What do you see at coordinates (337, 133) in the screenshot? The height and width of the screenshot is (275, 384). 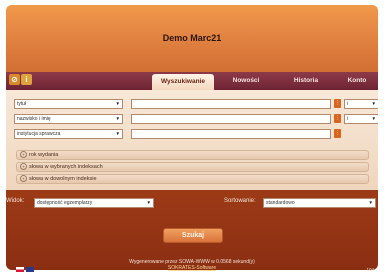 I see `keyboard-icon-3: ⋮` at bounding box center [337, 133].